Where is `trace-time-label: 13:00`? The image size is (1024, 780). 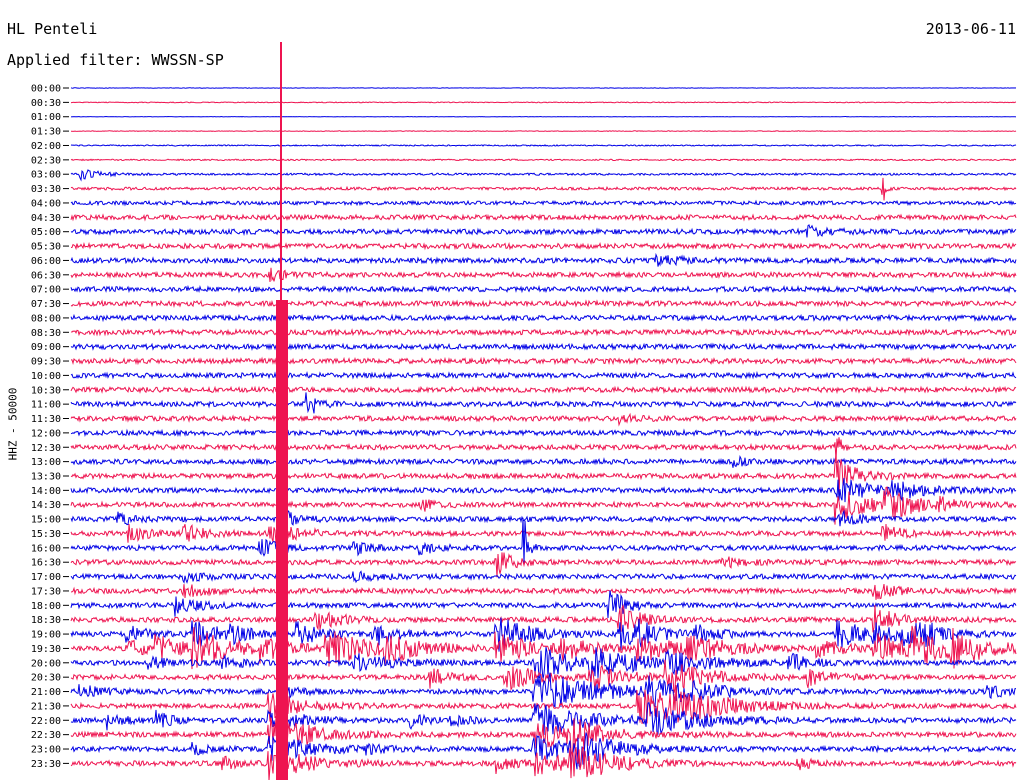 trace-time-label: 13:00 is located at coordinates (46, 462).